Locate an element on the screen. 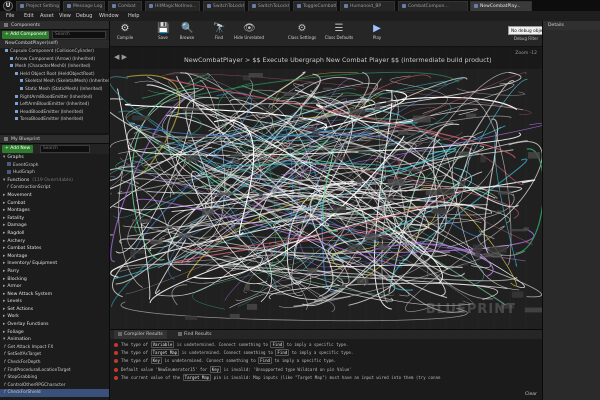 Image resolution: width=600 pixels, height=400 pixels. function-category: ▸ Movement is located at coordinates (54, 196).